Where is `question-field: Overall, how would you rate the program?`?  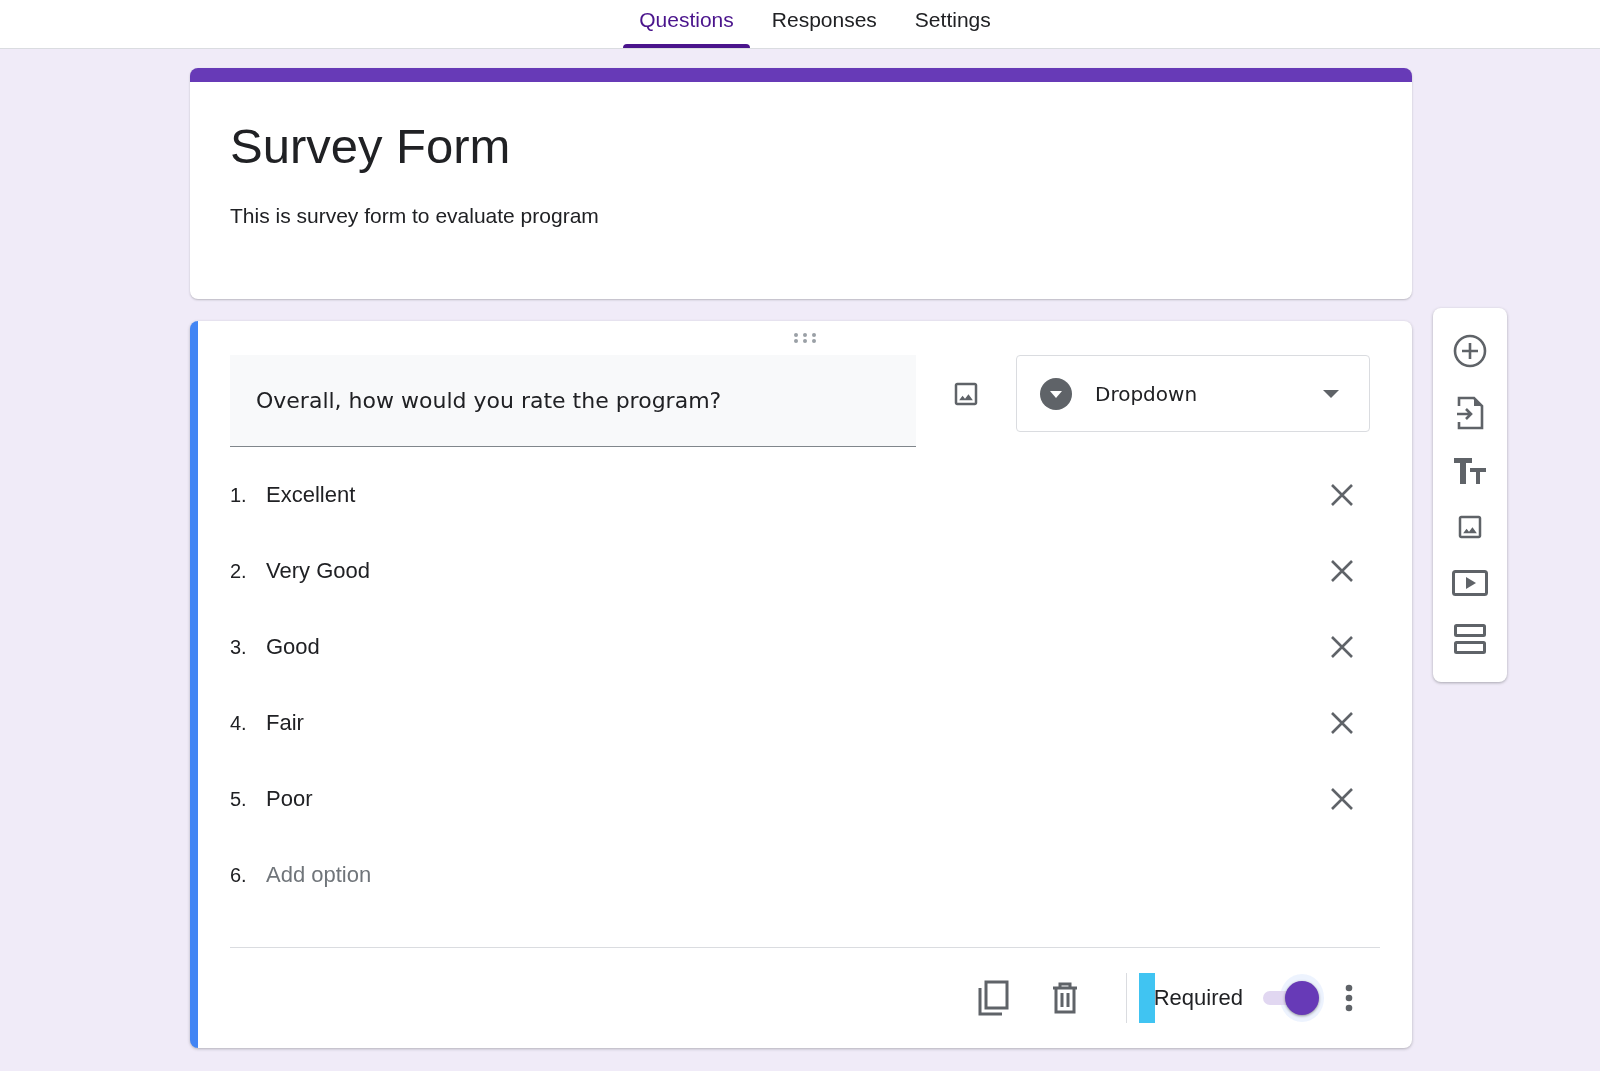
question-field: Overall, how would you rate the program? is located at coordinates (573, 401).